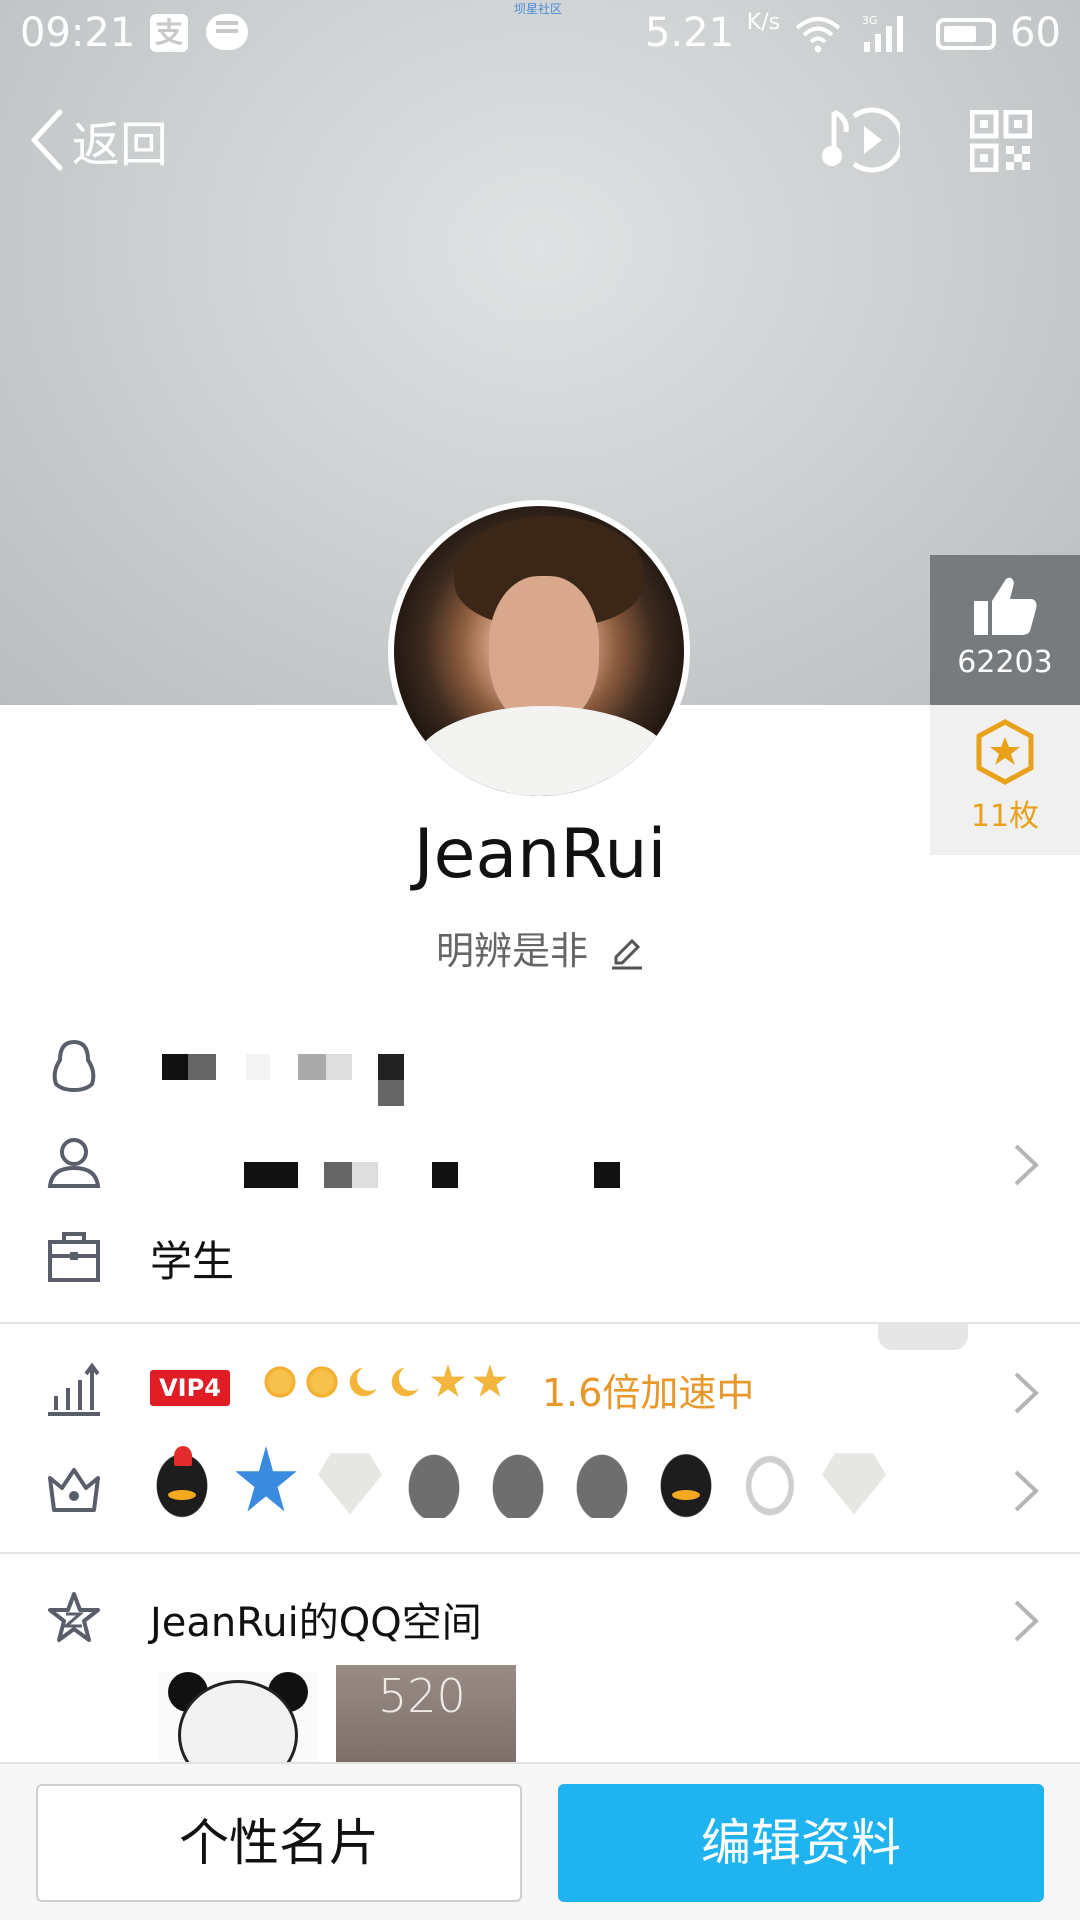  Describe the element at coordinates (1005, 662) in the screenshot. I see `like-count: 62203` at that location.